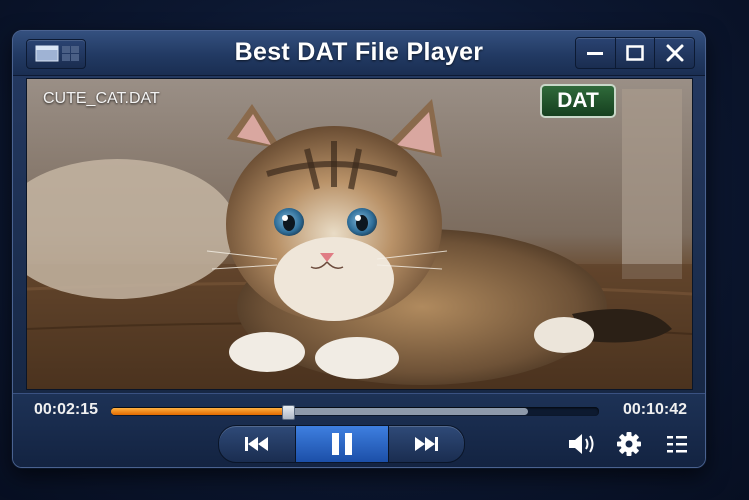 This screenshot has width=749, height=500. I want to click on seek-thumb, so click(288, 412).